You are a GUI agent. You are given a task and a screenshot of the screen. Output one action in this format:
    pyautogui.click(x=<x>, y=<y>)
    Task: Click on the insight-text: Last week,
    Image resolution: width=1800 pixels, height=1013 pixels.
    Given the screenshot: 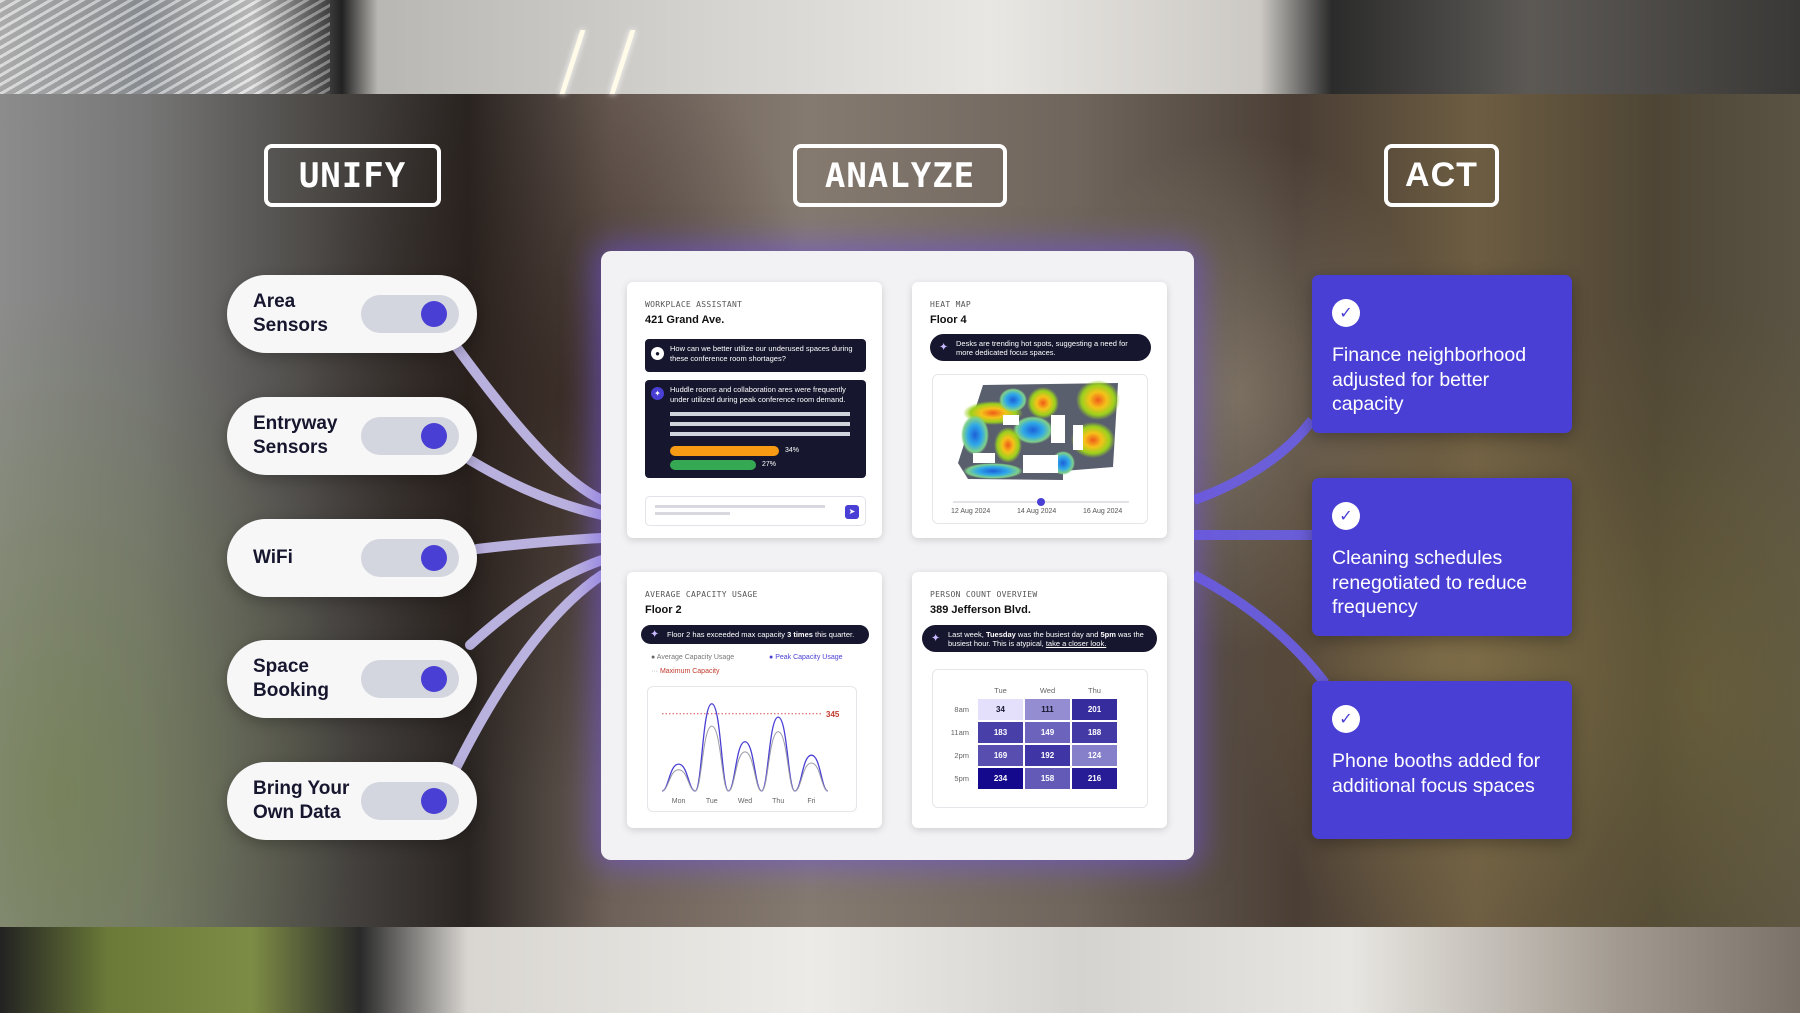 What is the action you would take?
    pyautogui.click(x=967, y=634)
    